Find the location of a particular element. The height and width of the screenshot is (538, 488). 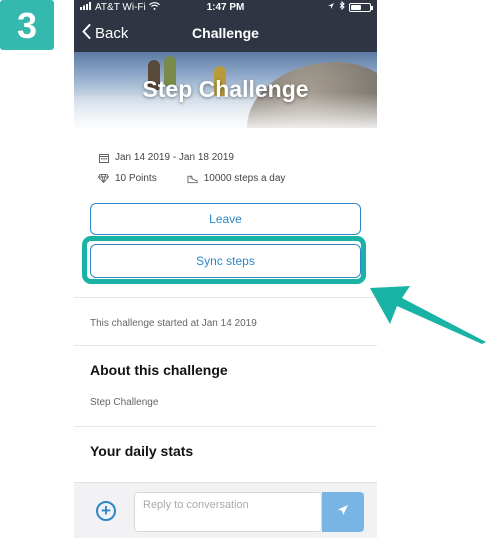

goal-label: 10000 steps a day is located at coordinates (244, 178).